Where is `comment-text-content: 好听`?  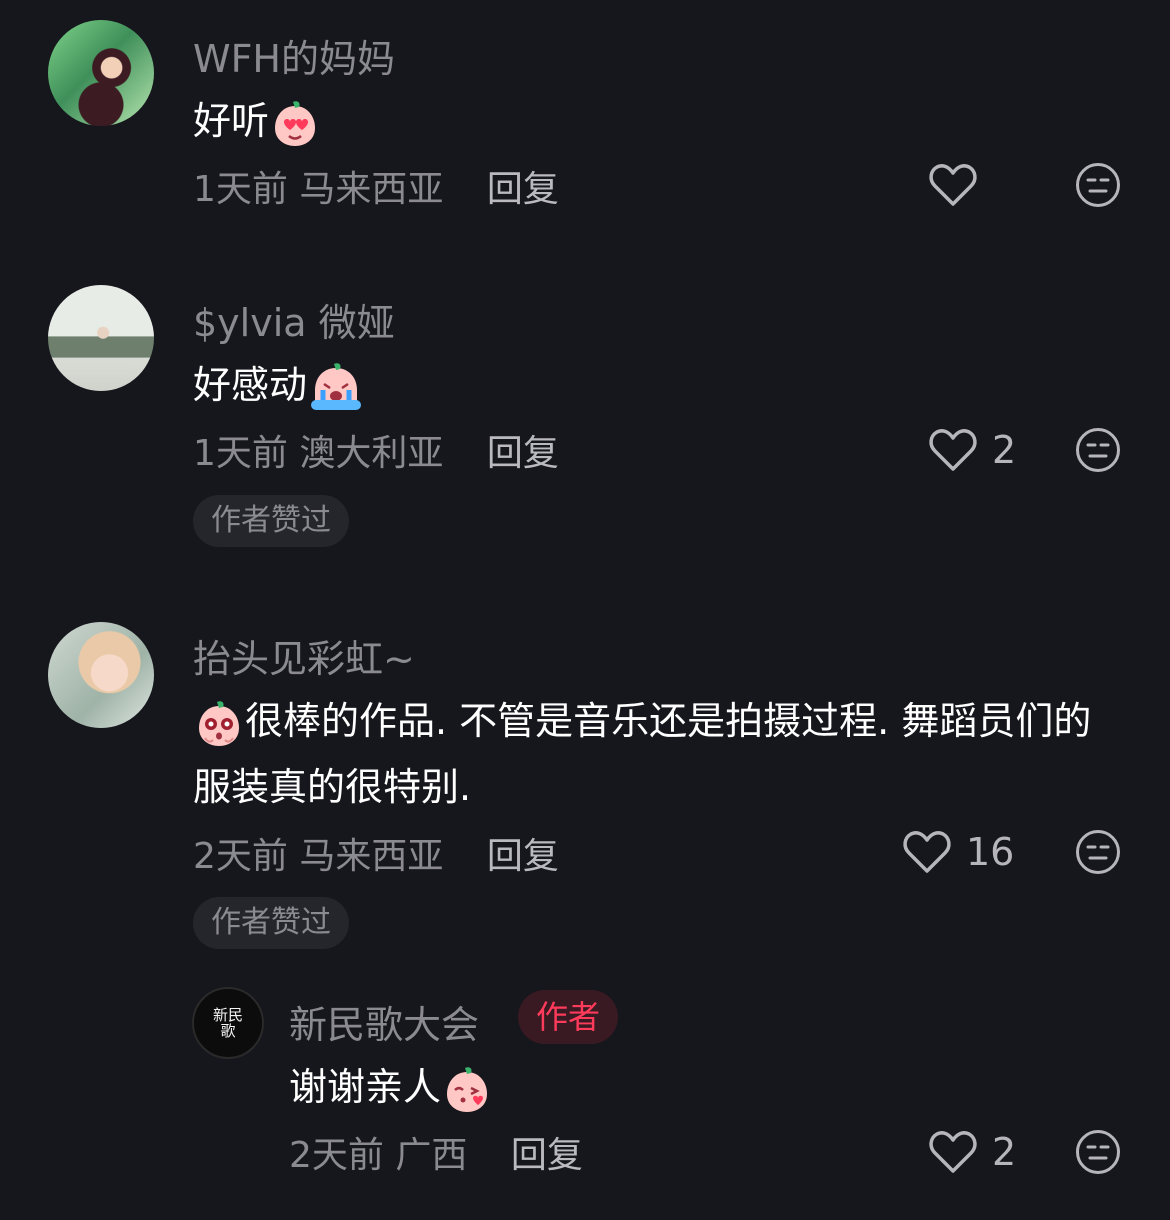
comment-text-content: 好听 is located at coordinates (231, 121).